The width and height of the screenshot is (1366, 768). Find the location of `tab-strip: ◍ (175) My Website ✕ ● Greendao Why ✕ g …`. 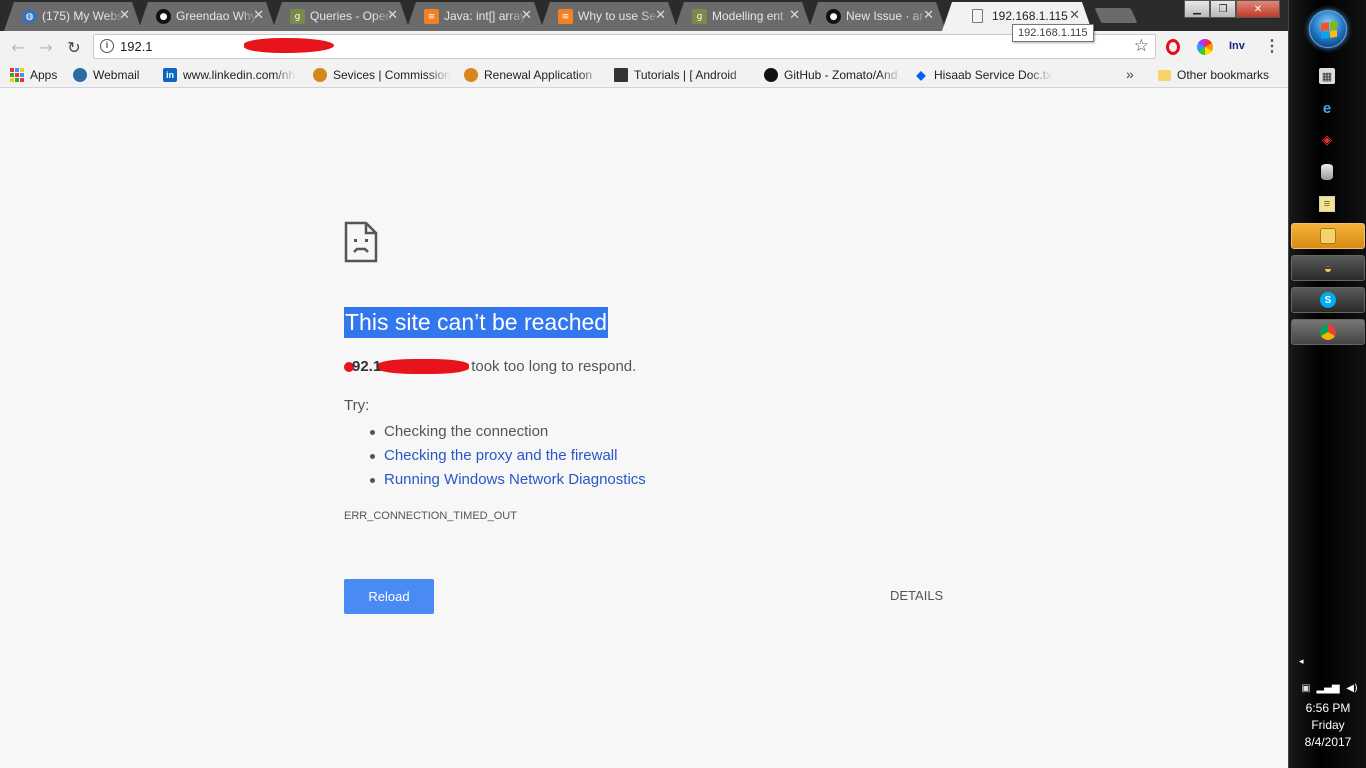

tab-strip: ◍ (175) My Website ✕ ● Greendao Why ✕ g … is located at coordinates (644, 15).